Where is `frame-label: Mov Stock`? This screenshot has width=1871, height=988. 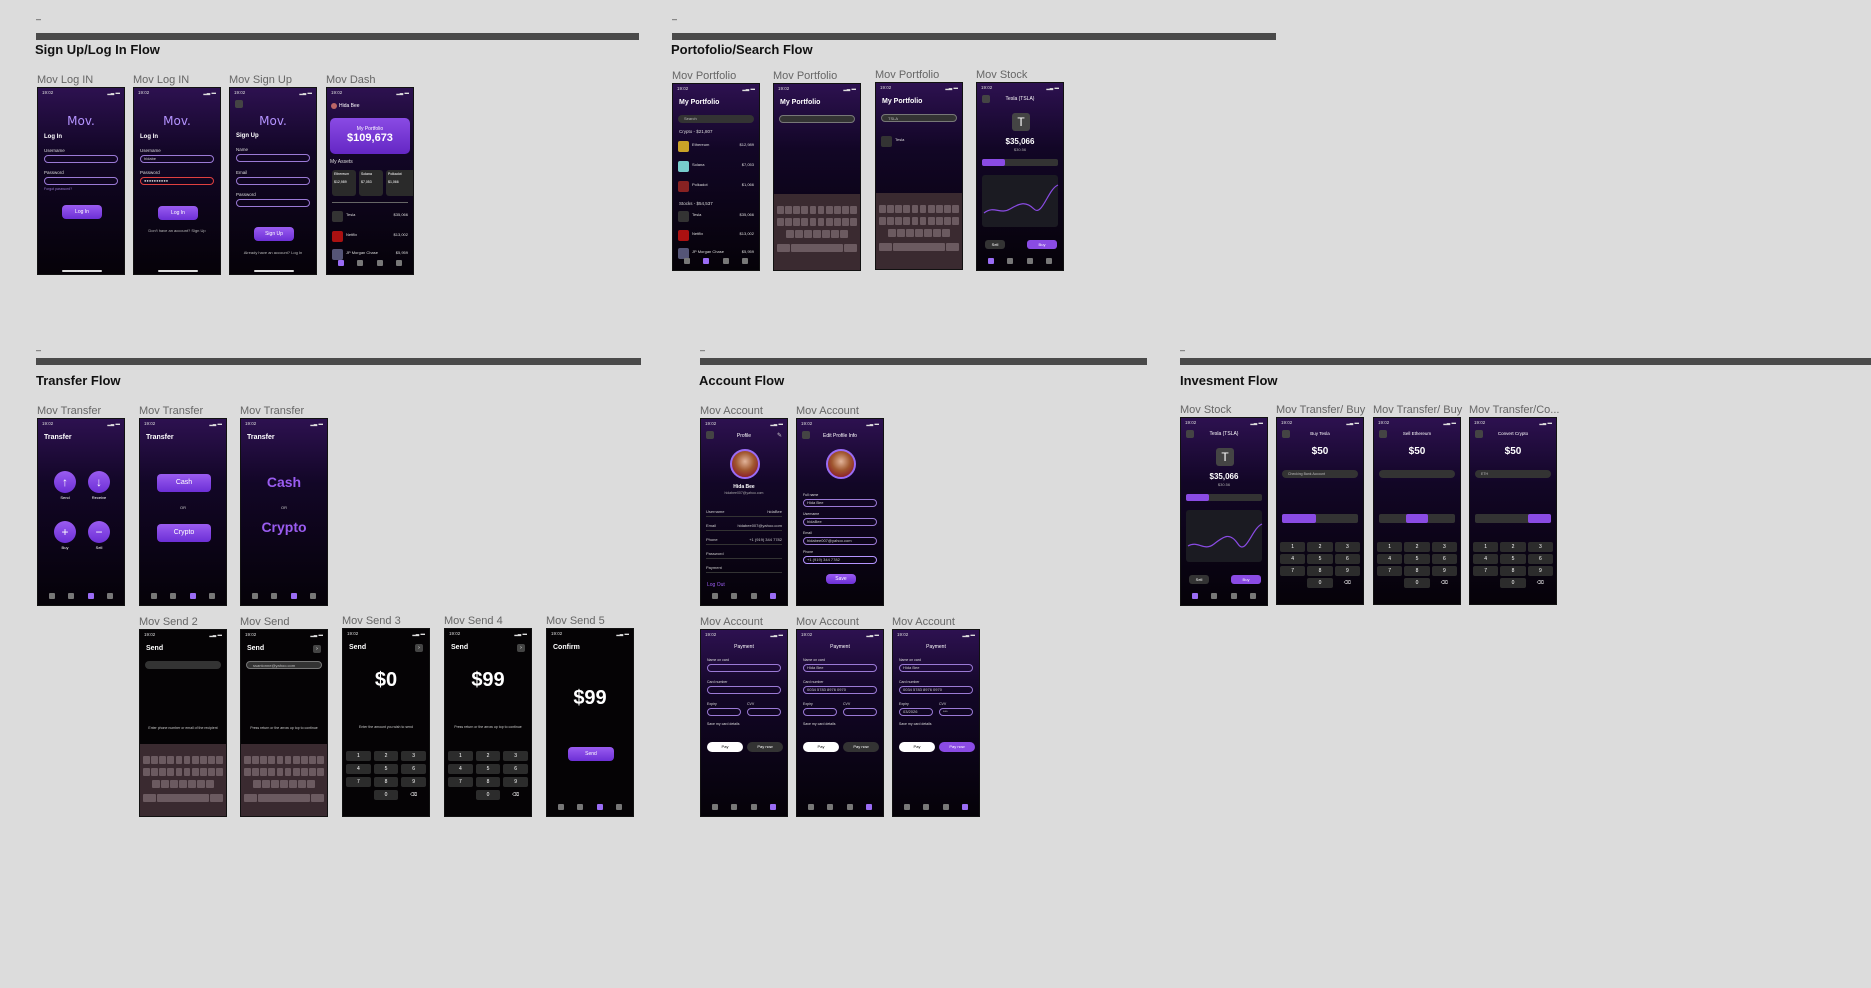
frame-label: Mov Stock is located at coordinates (1001, 75).